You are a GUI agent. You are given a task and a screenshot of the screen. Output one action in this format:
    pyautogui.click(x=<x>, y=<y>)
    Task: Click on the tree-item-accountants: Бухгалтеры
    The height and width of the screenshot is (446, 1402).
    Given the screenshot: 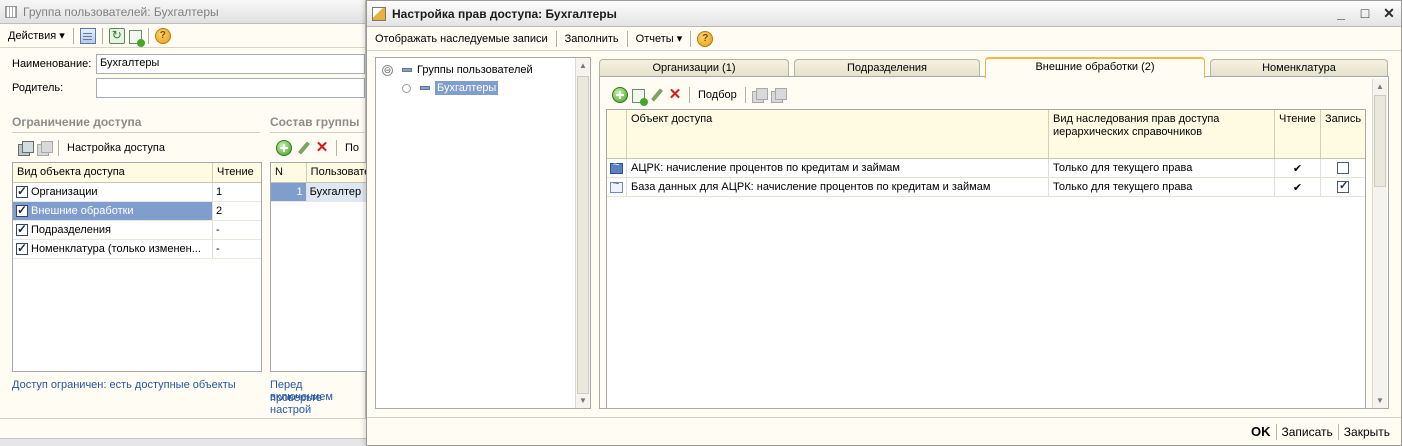 What is the action you would take?
    pyautogui.click(x=450, y=88)
    